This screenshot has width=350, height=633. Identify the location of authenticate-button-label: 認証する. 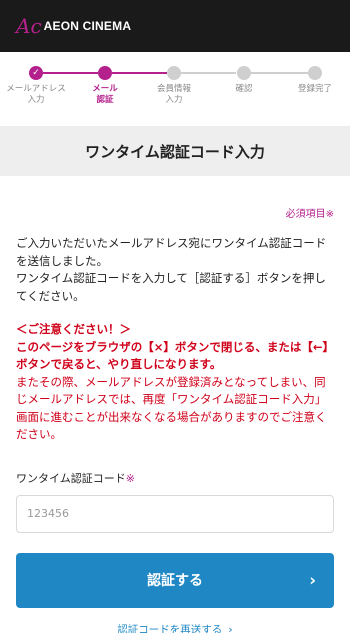
(175, 581).